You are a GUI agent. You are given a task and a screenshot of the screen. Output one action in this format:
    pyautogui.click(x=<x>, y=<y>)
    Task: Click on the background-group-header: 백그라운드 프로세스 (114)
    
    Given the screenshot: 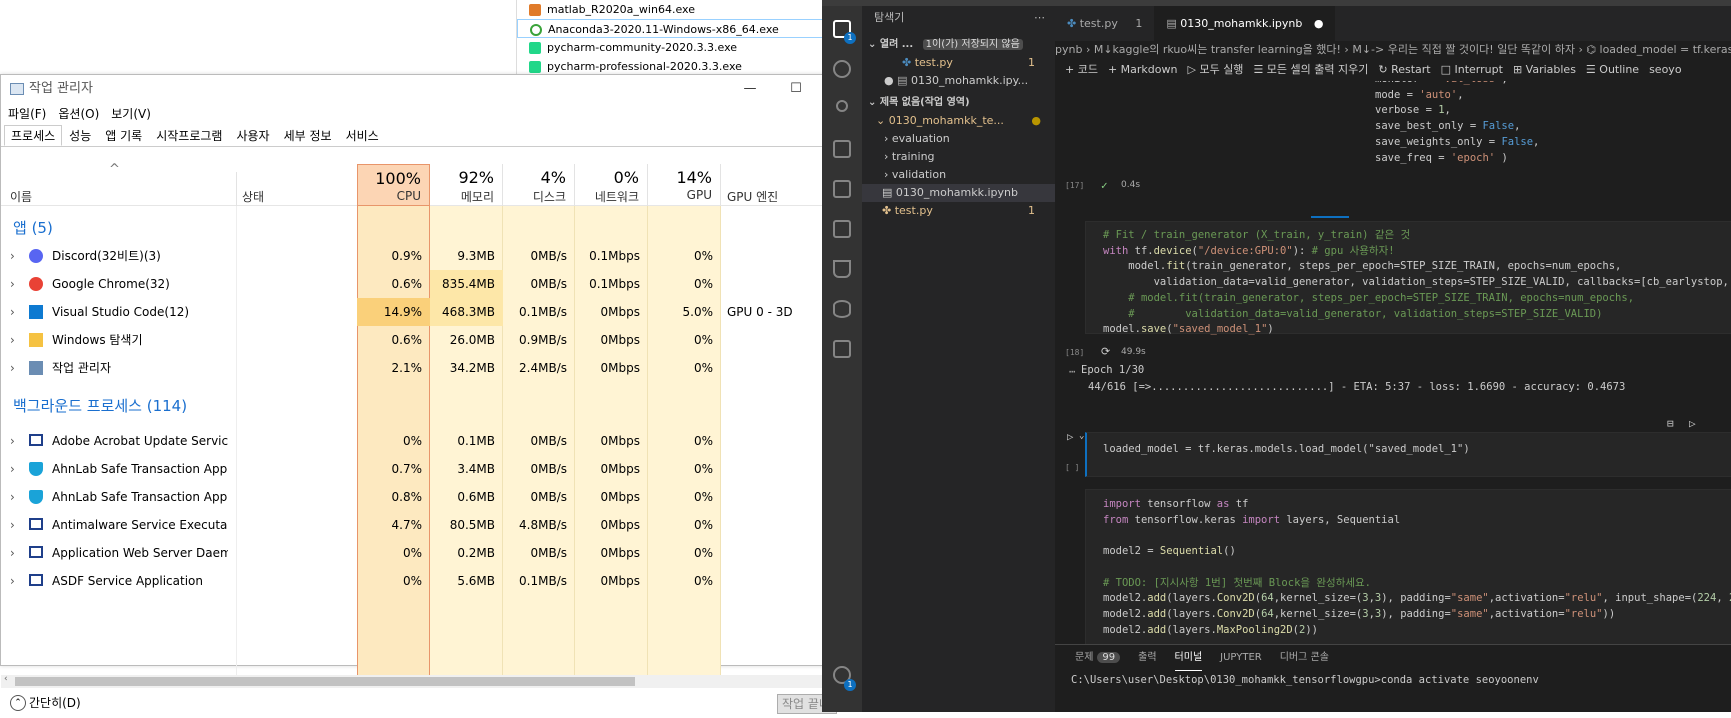 What is the action you would take?
    pyautogui.click(x=100, y=406)
    